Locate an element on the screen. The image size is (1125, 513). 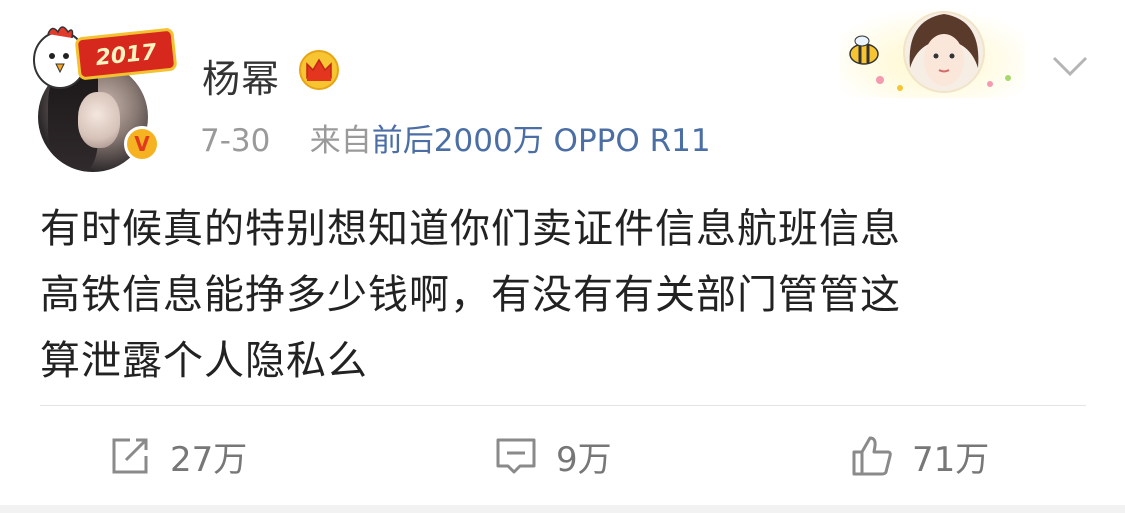
repost-count: 27万 is located at coordinates (209, 459).